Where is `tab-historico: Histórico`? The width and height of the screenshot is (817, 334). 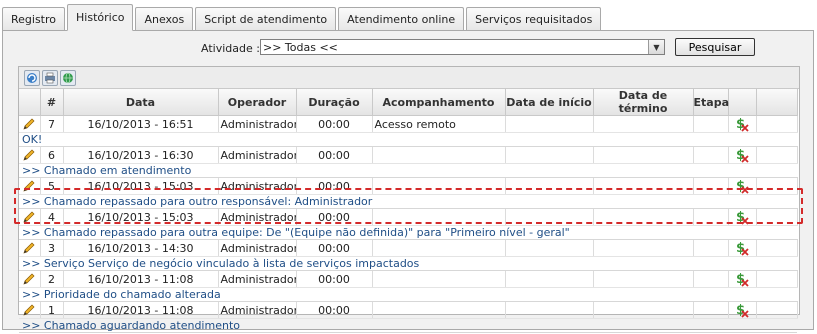
tab-historico: Histórico is located at coordinates (100, 17).